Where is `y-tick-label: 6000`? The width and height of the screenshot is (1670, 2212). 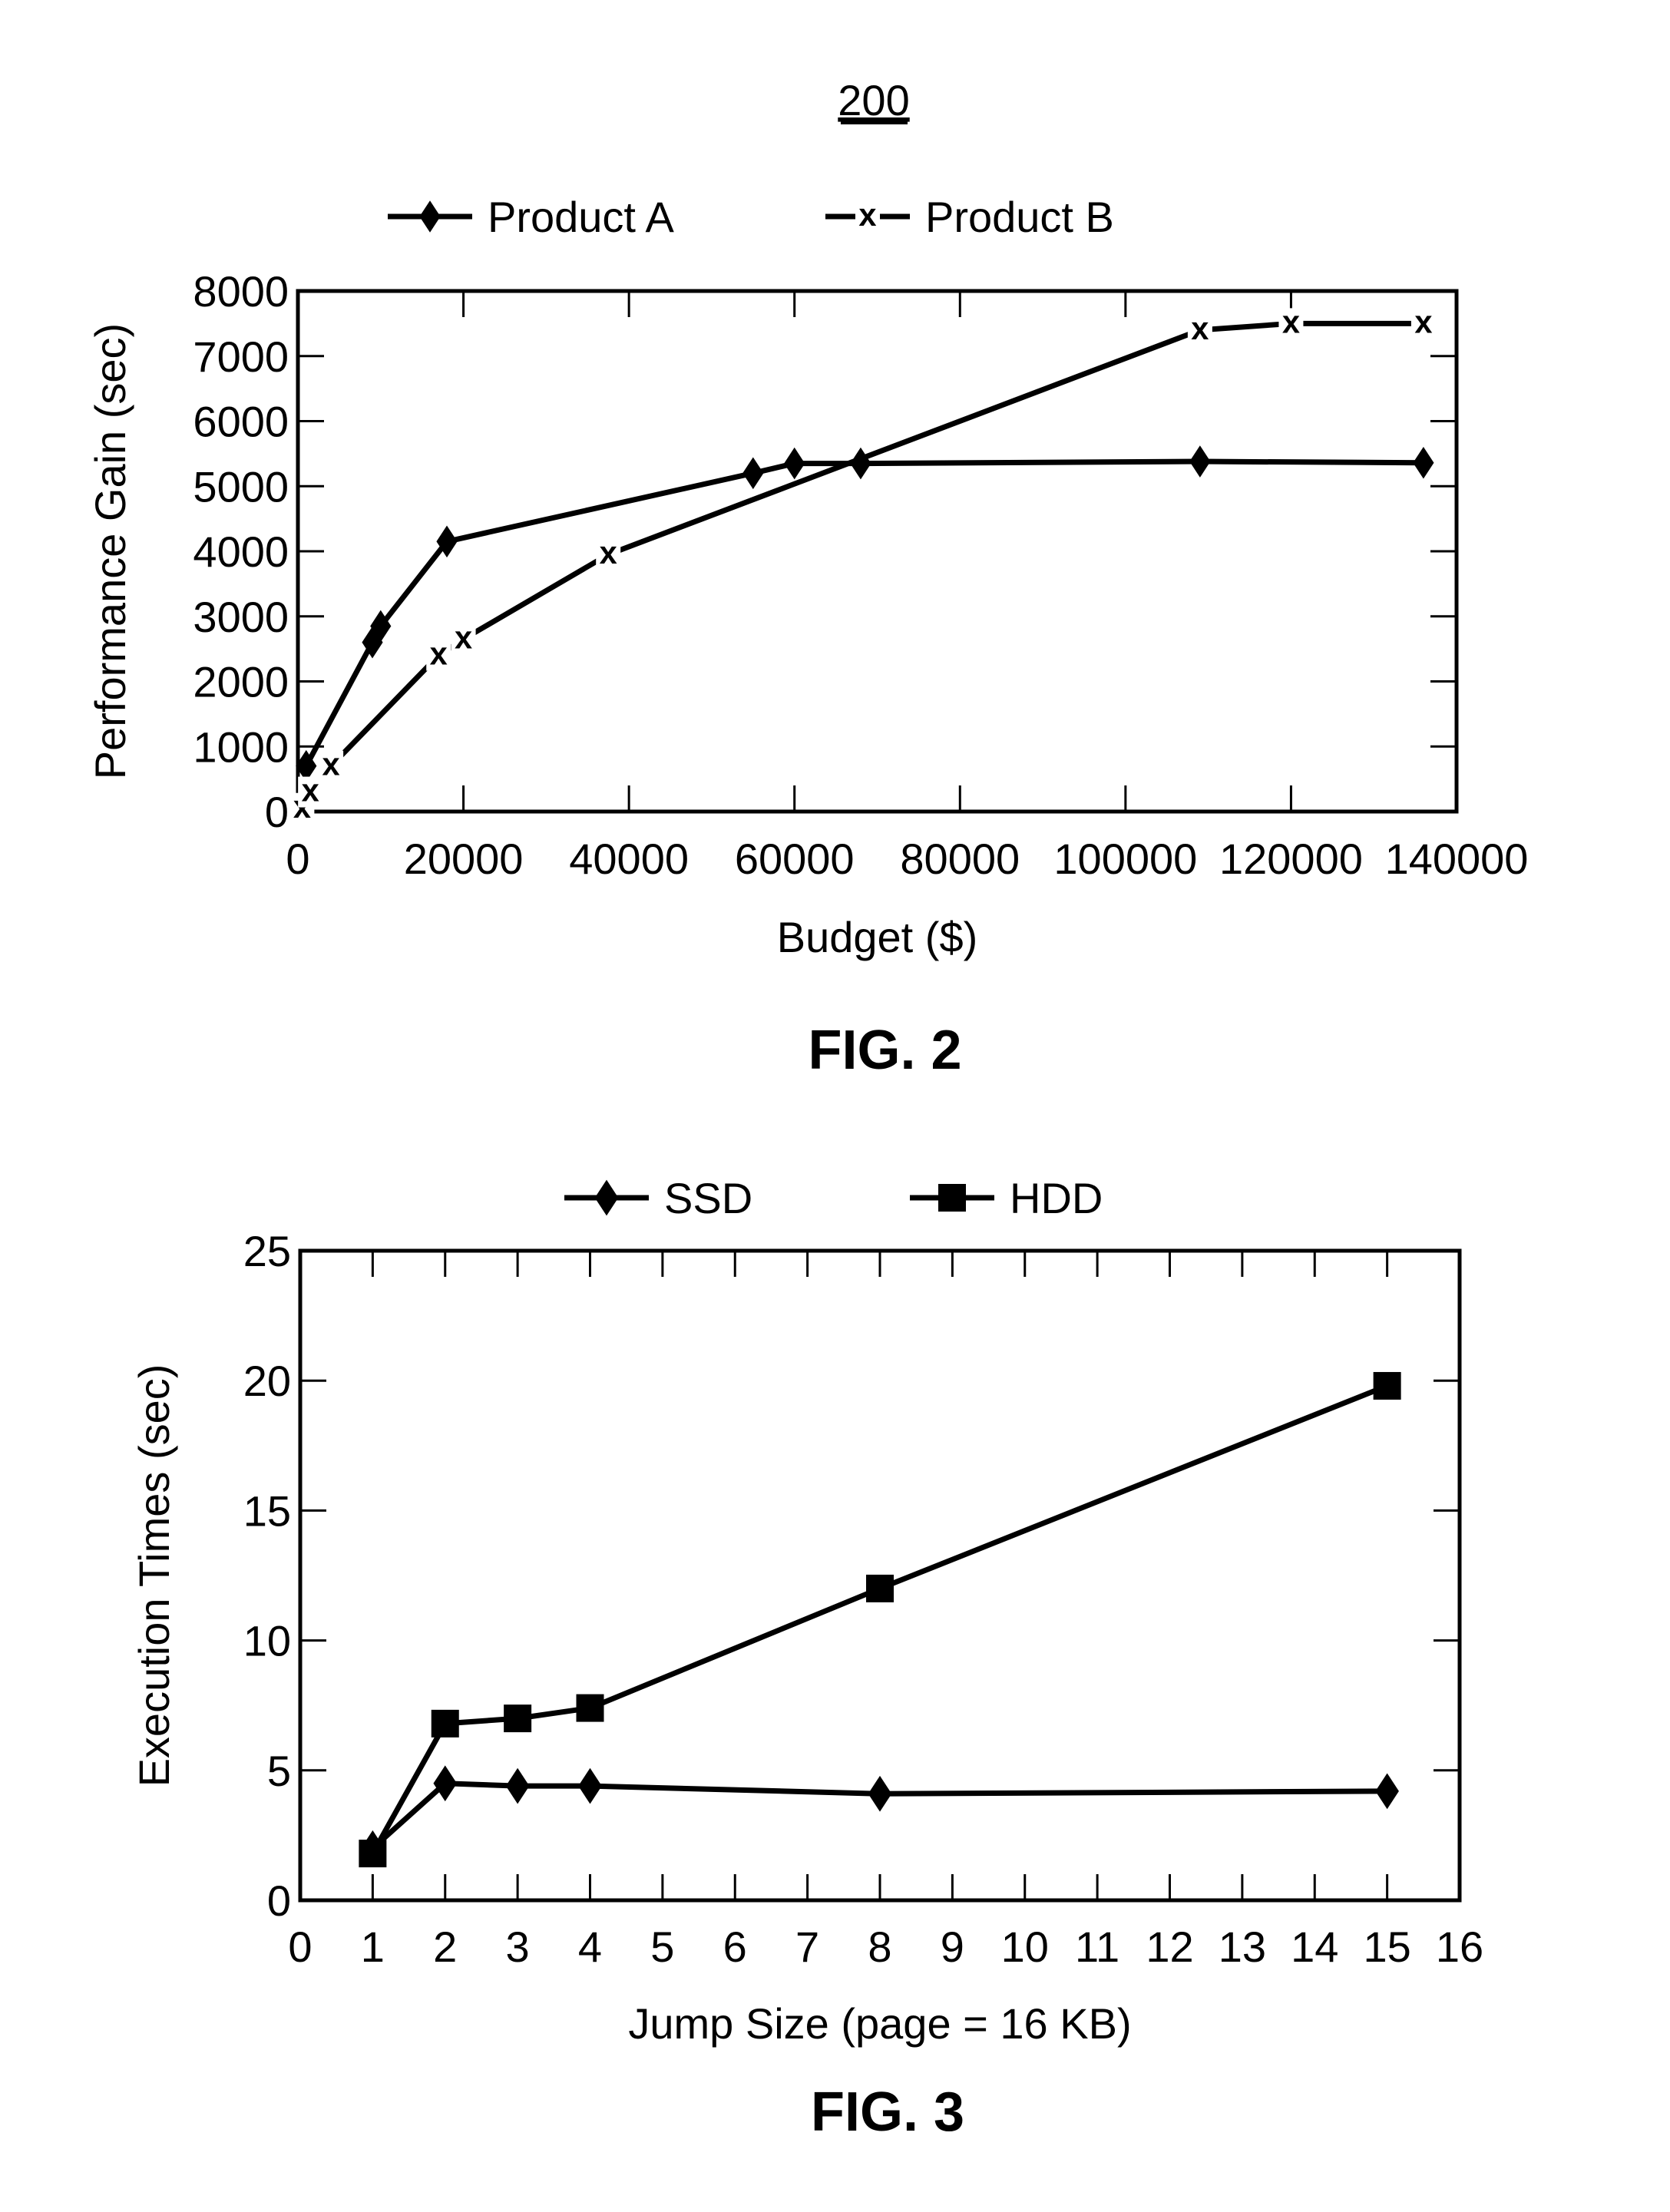 y-tick-label: 6000 is located at coordinates (241, 422).